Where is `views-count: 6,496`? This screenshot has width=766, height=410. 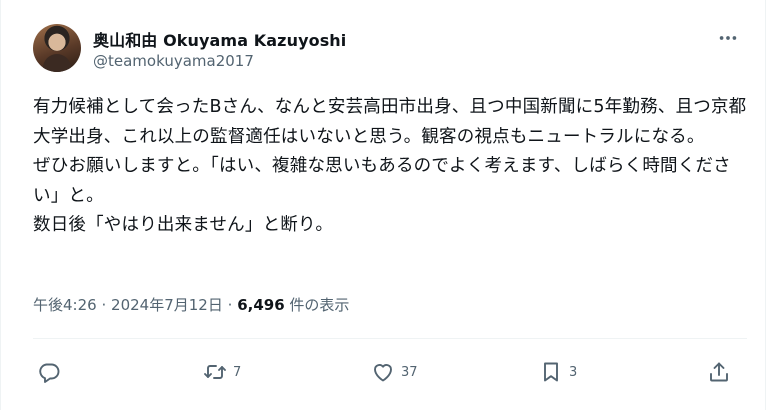
views-count: 6,496 is located at coordinates (260, 305).